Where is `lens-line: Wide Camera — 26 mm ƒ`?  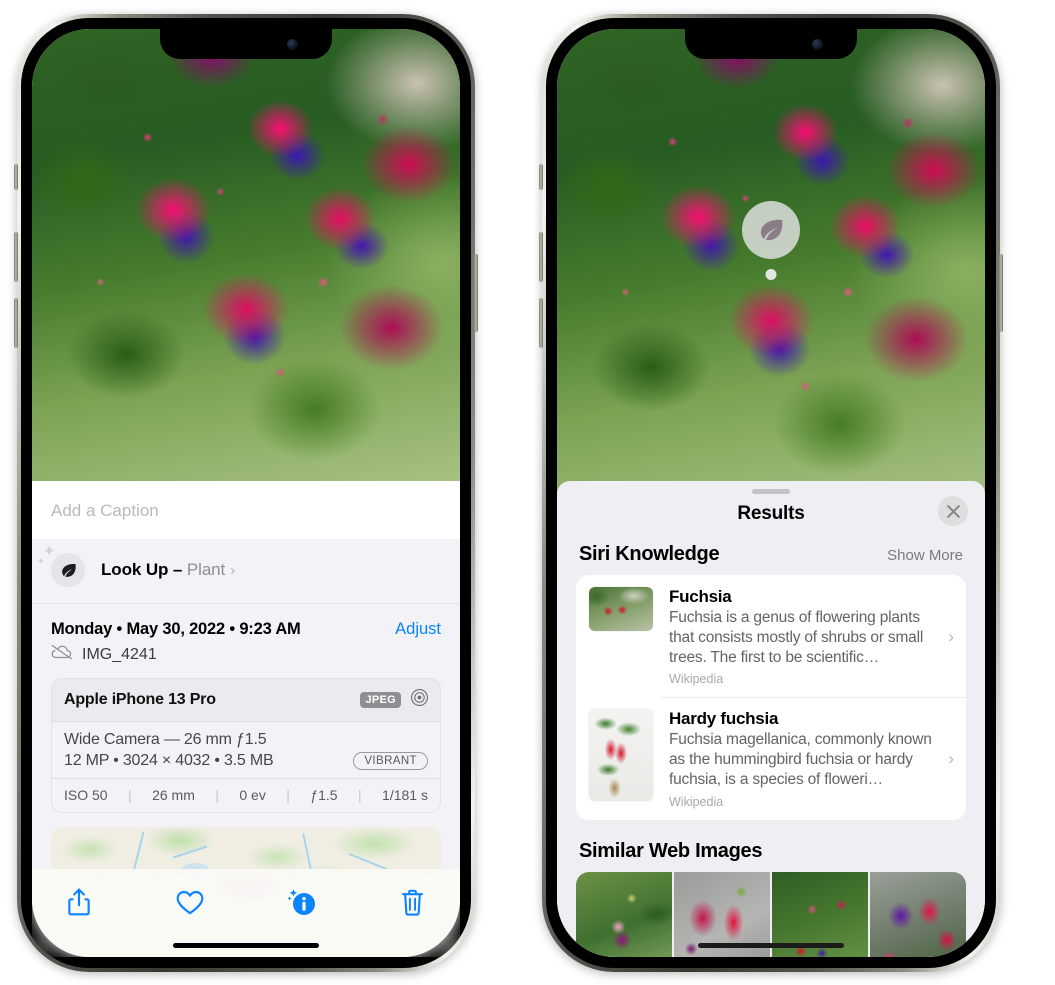 lens-line: Wide Camera — 26 mm ƒ is located at coordinates (154, 739).